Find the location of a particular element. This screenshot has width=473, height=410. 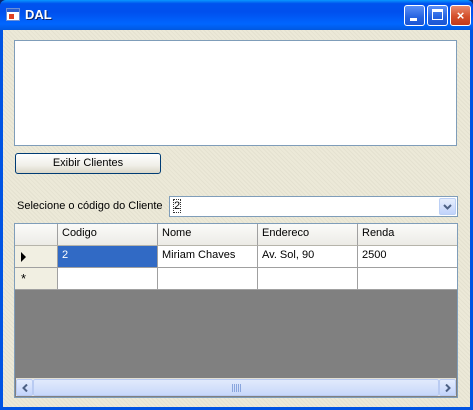

minimize-button is located at coordinates (414, 15).